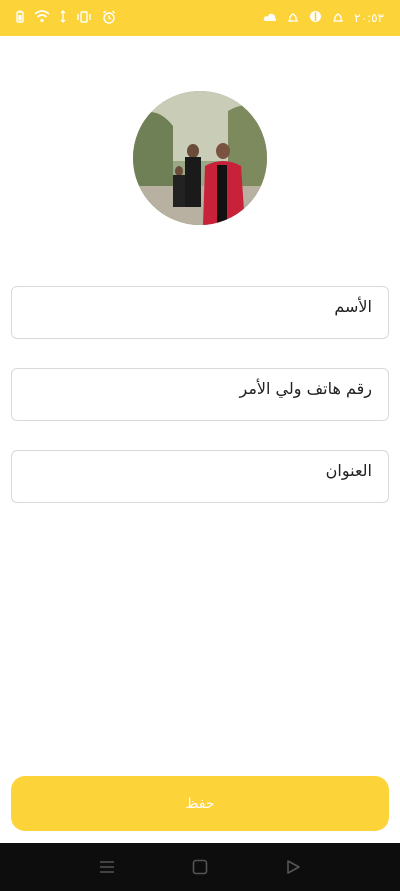  I want to click on alarm-icon, so click(109, 18).